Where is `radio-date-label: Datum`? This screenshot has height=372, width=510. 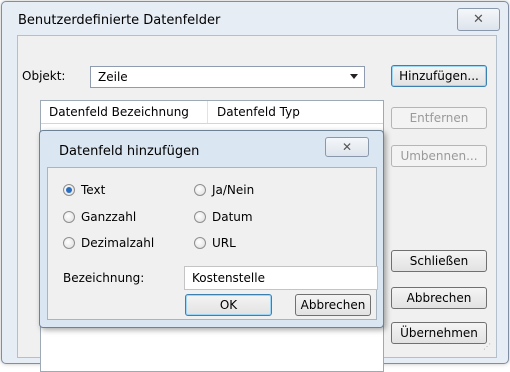
radio-date-label: Datum is located at coordinates (232, 217).